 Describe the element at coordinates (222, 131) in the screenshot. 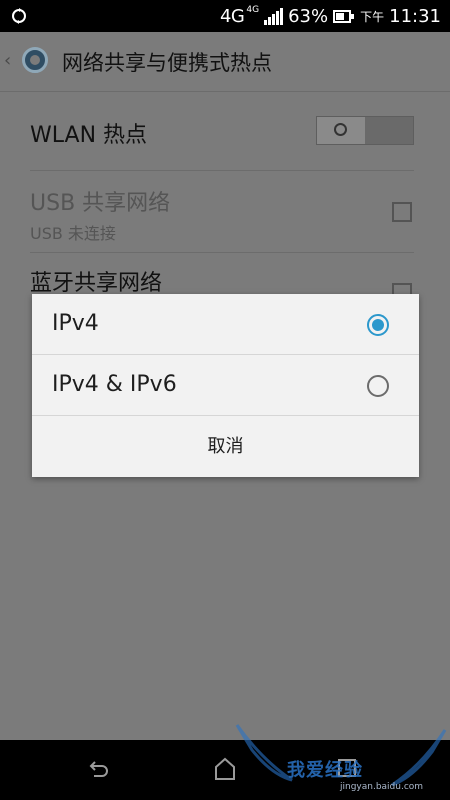

I see `wlan-hotspot-row: WLAN 热点` at that location.